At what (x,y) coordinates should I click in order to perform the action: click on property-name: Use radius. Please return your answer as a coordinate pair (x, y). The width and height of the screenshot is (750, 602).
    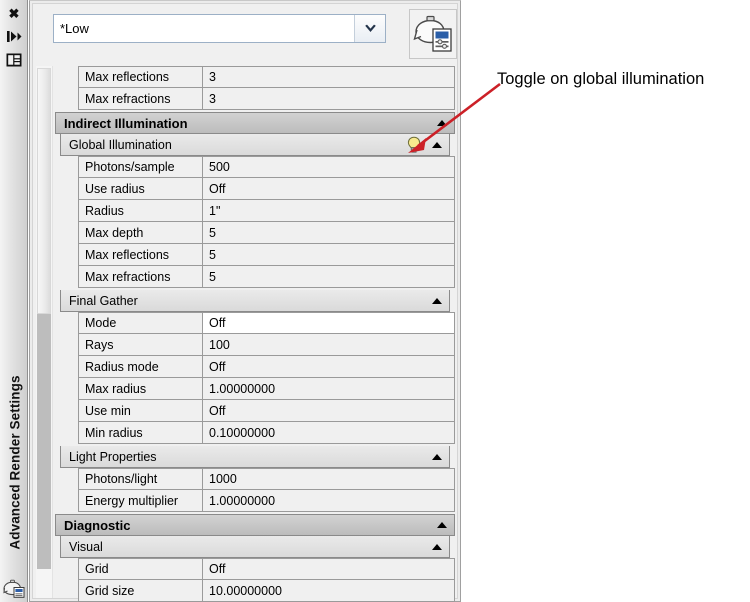
    Looking at the image, I should click on (141, 188).